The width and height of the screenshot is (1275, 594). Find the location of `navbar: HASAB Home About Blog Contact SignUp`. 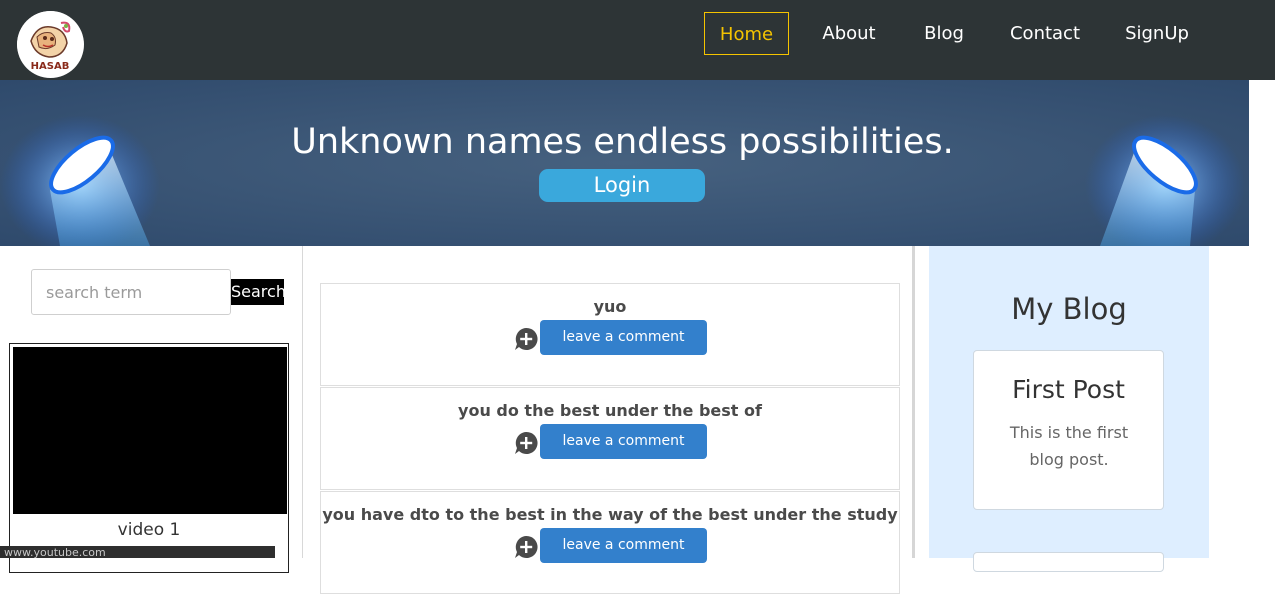

navbar: HASAB Home About Blog Contact SignUp is located at coordinates (637, 40).